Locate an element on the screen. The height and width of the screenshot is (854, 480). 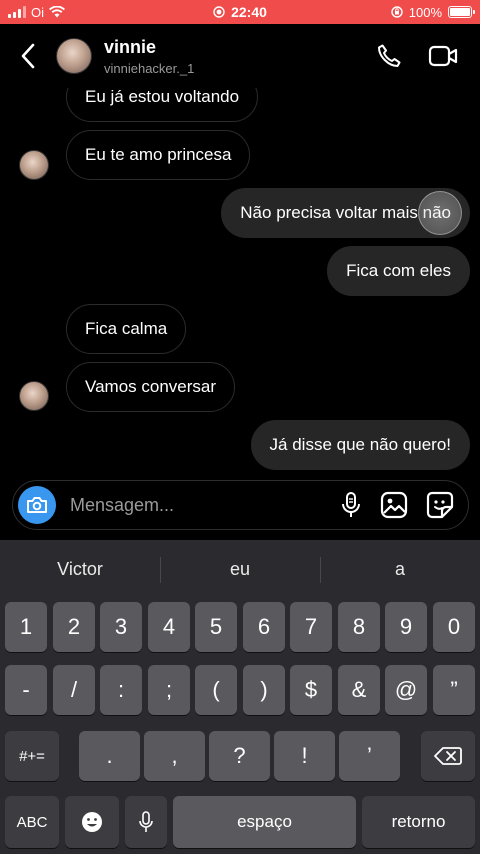
contact-username: vinniehacker._1 is located at coordinates (149, 68).